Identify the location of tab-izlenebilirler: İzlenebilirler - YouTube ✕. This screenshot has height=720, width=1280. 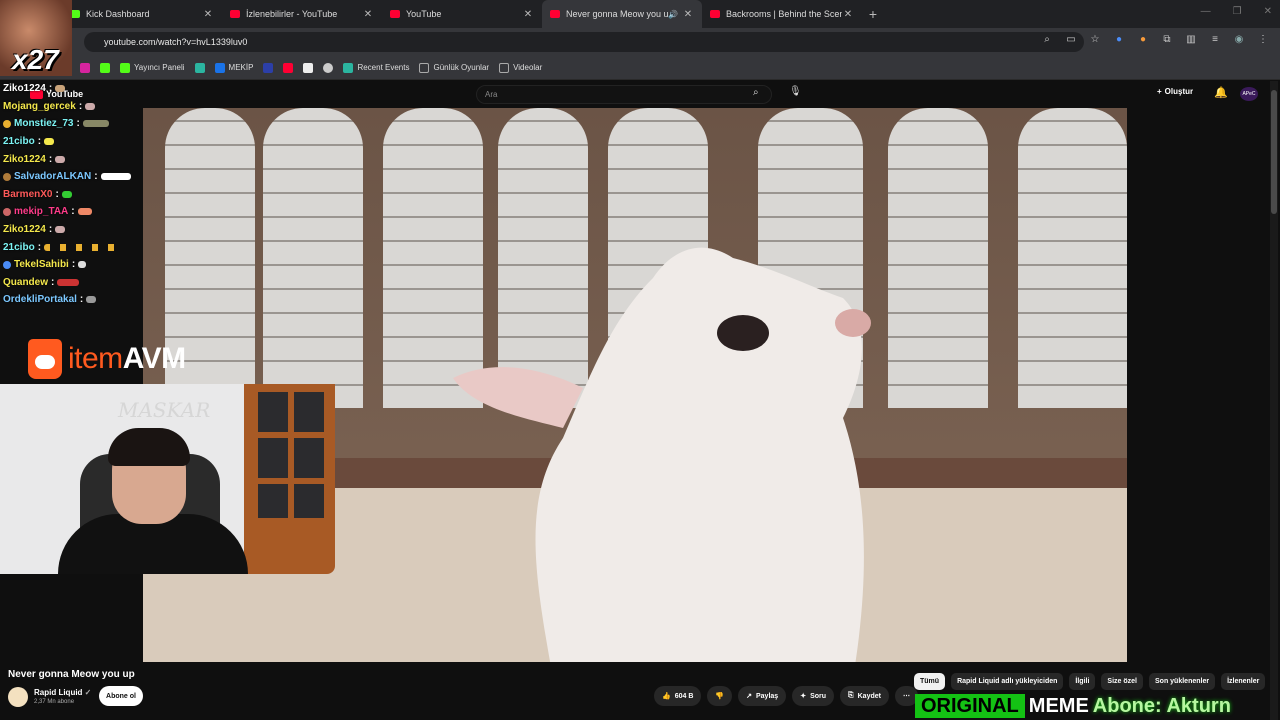
(302, 14).